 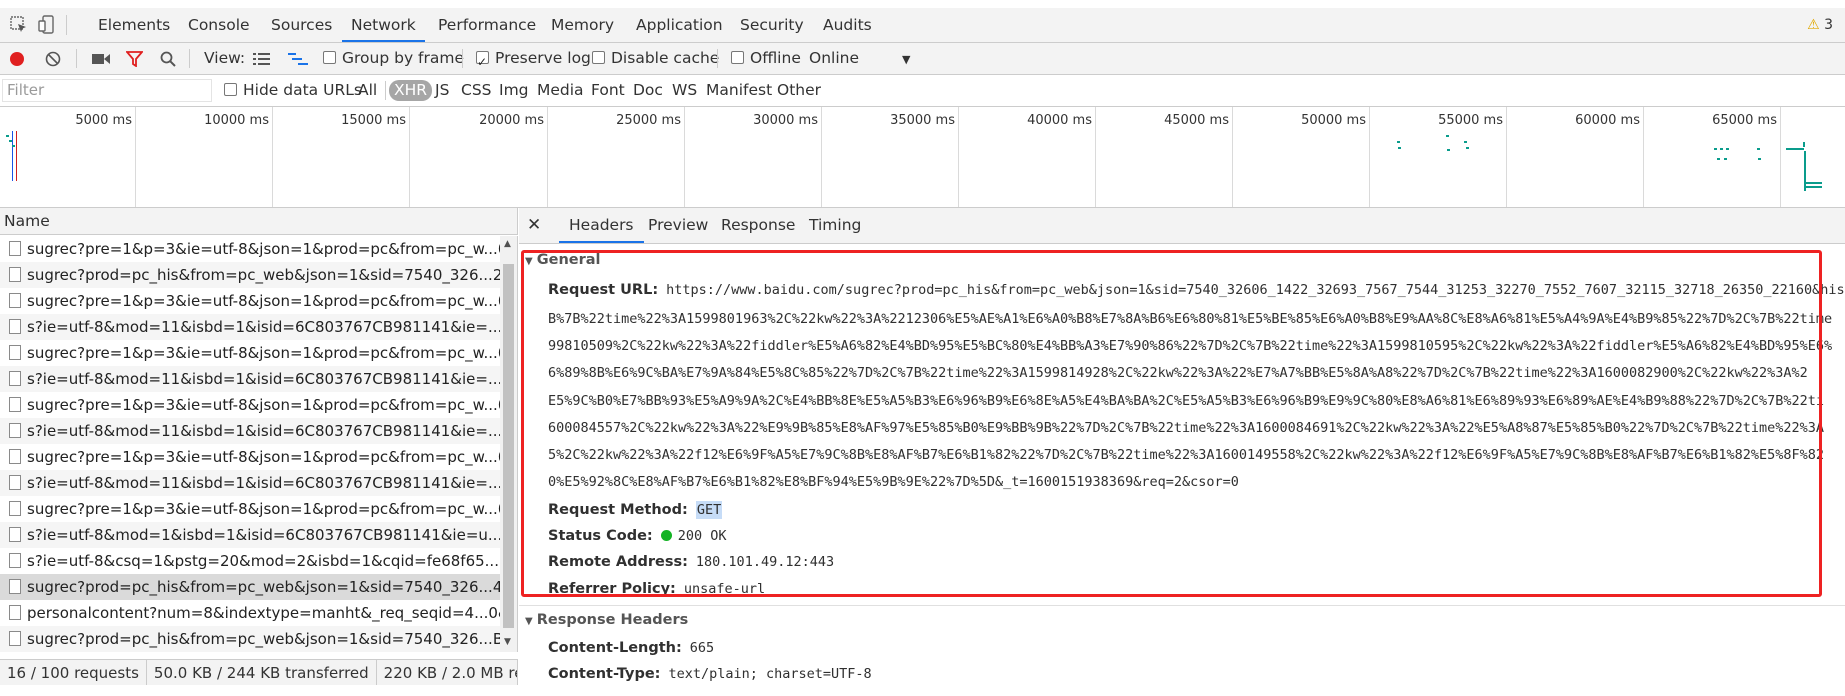 What do you see at coordinates (293, 90) in the screenshot?
I see `hide-data-urls-checkbox: Hide data URLs` at bounding box center [293, 90].